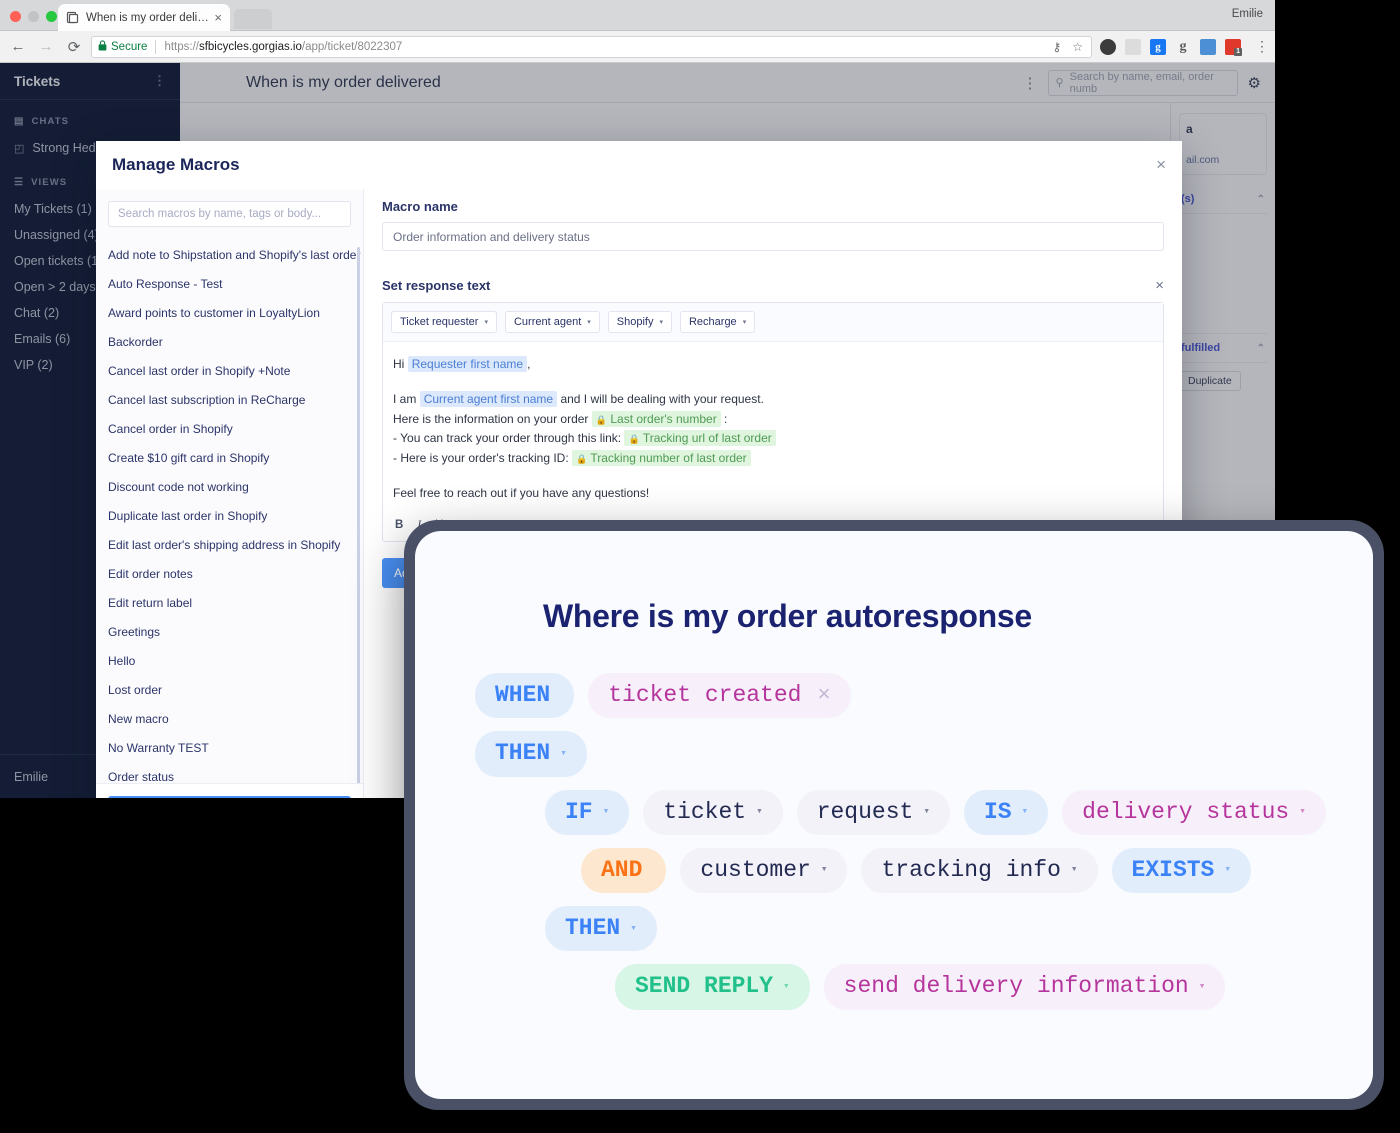 This screenshot has height=1133, width=1400. Describe the element at coordinates (18, 47) in the screenshot. I see `back-icon: ←` at that location.